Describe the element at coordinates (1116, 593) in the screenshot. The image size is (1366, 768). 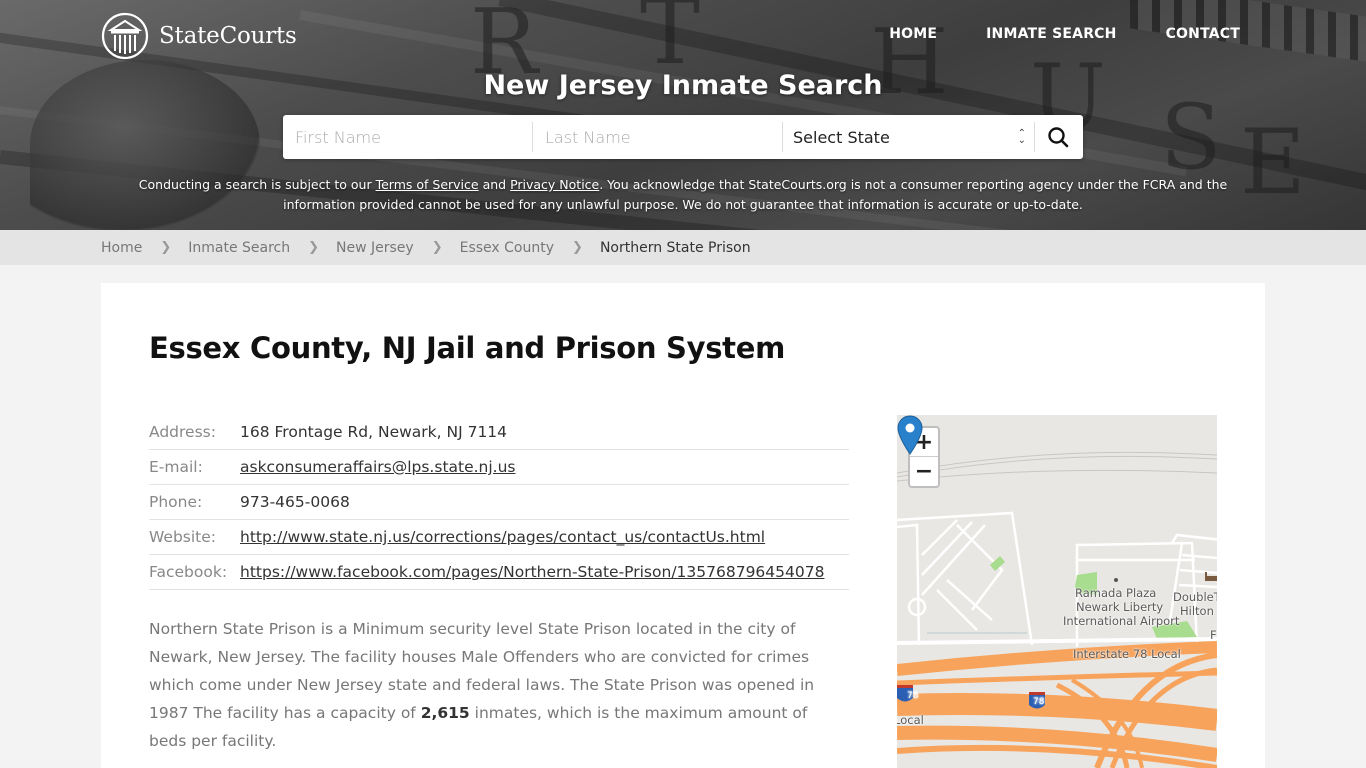
I see `poi-label-ramada: Ramada Plaza` at that location.